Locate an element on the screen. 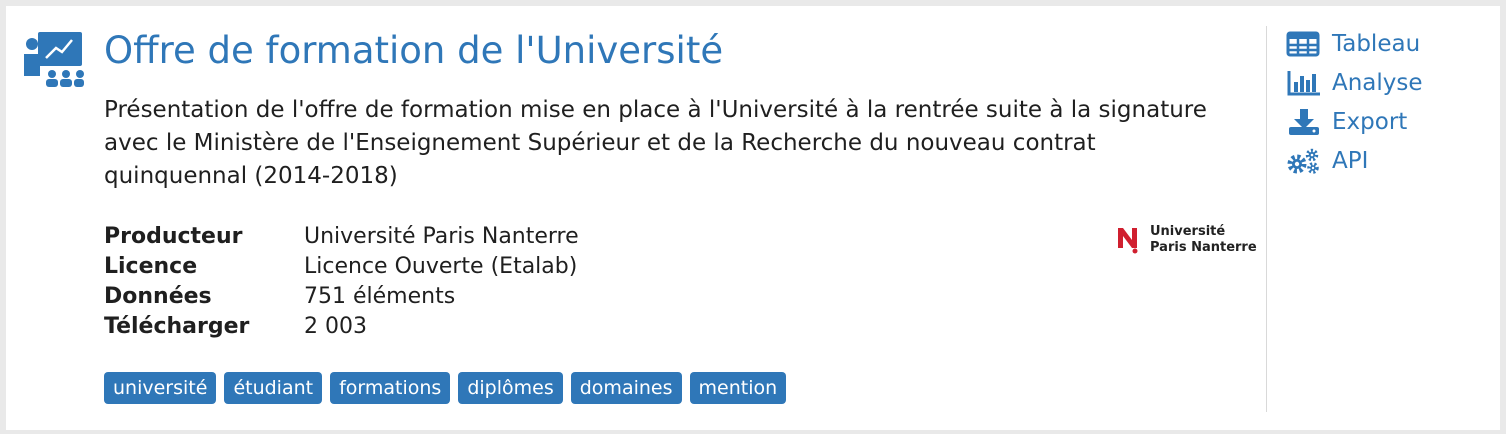  action-export: Export is located at coordinates (1354, 121).